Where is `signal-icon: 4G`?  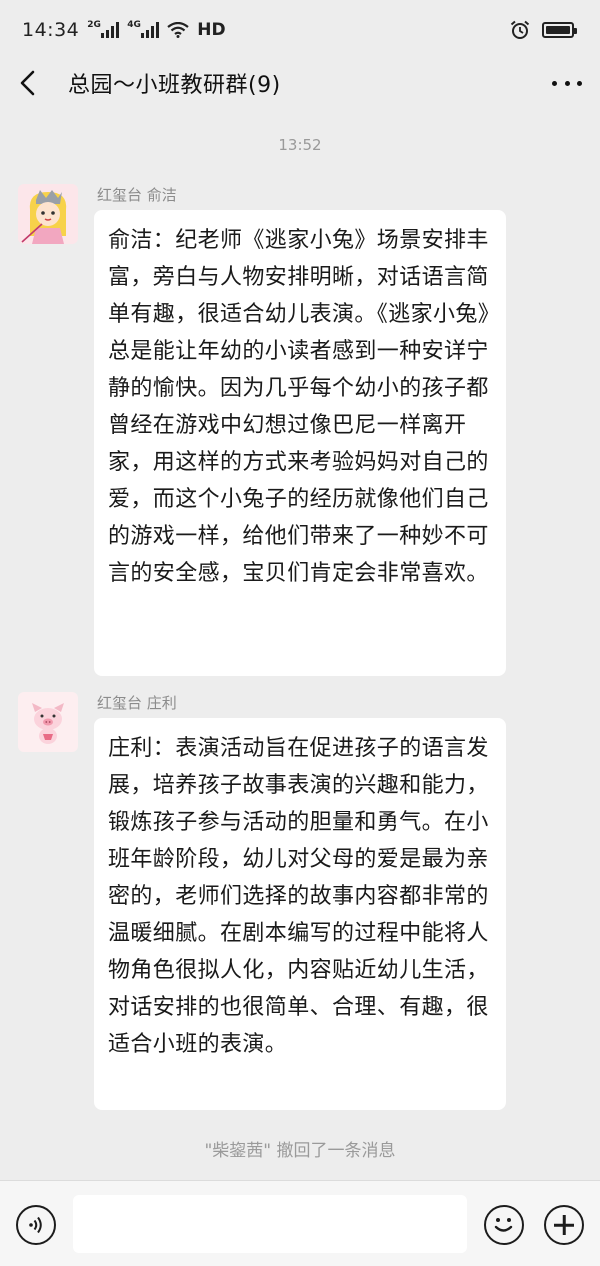
signal-icon: 4G is located at coordinates (143, 29).